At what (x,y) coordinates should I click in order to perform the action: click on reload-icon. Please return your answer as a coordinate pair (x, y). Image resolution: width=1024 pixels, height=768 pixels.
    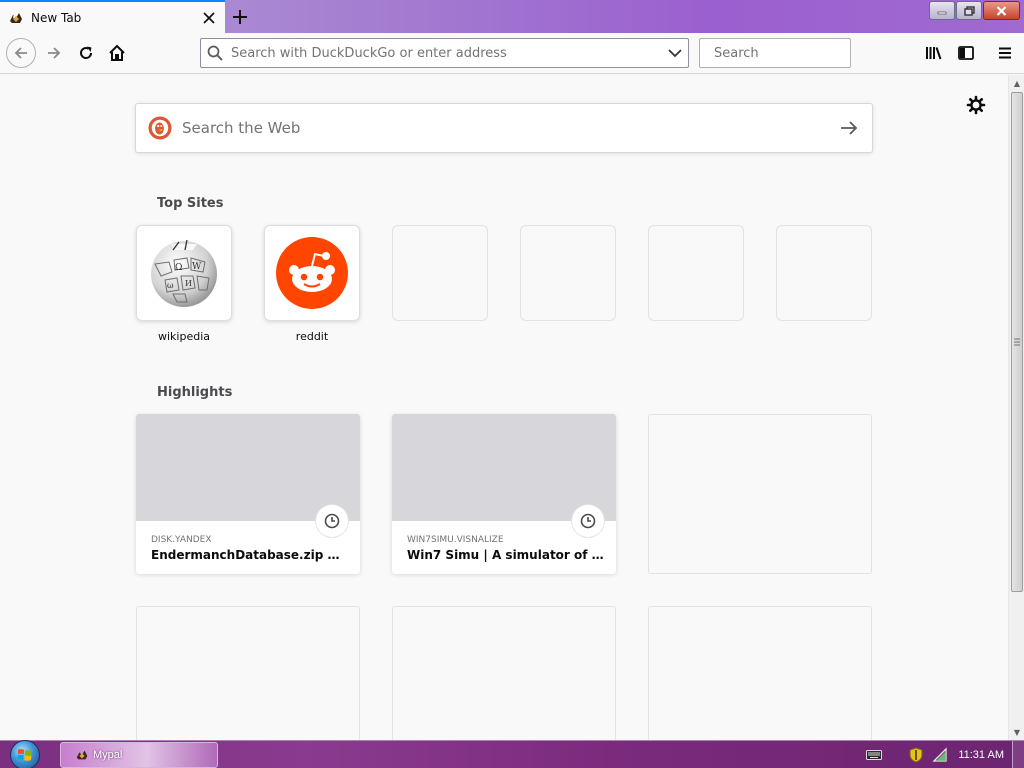
    Looking at the image, I should click on (86, 52).